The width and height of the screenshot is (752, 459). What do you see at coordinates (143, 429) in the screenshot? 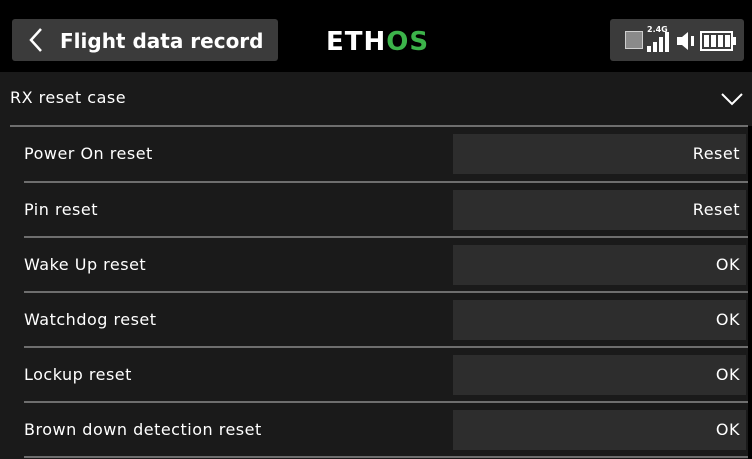
I see `row-label: Brown down detection reset` at bounding box center [143, 429].